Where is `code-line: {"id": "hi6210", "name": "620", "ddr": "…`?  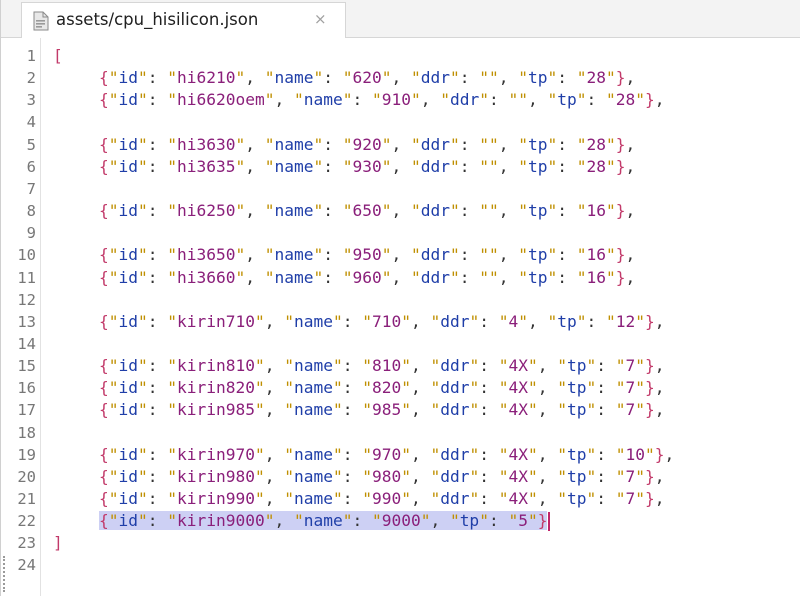 code-line: {"id": "hi6210", "name": "620", "ddr": "… is located at coordinates (344, 78).